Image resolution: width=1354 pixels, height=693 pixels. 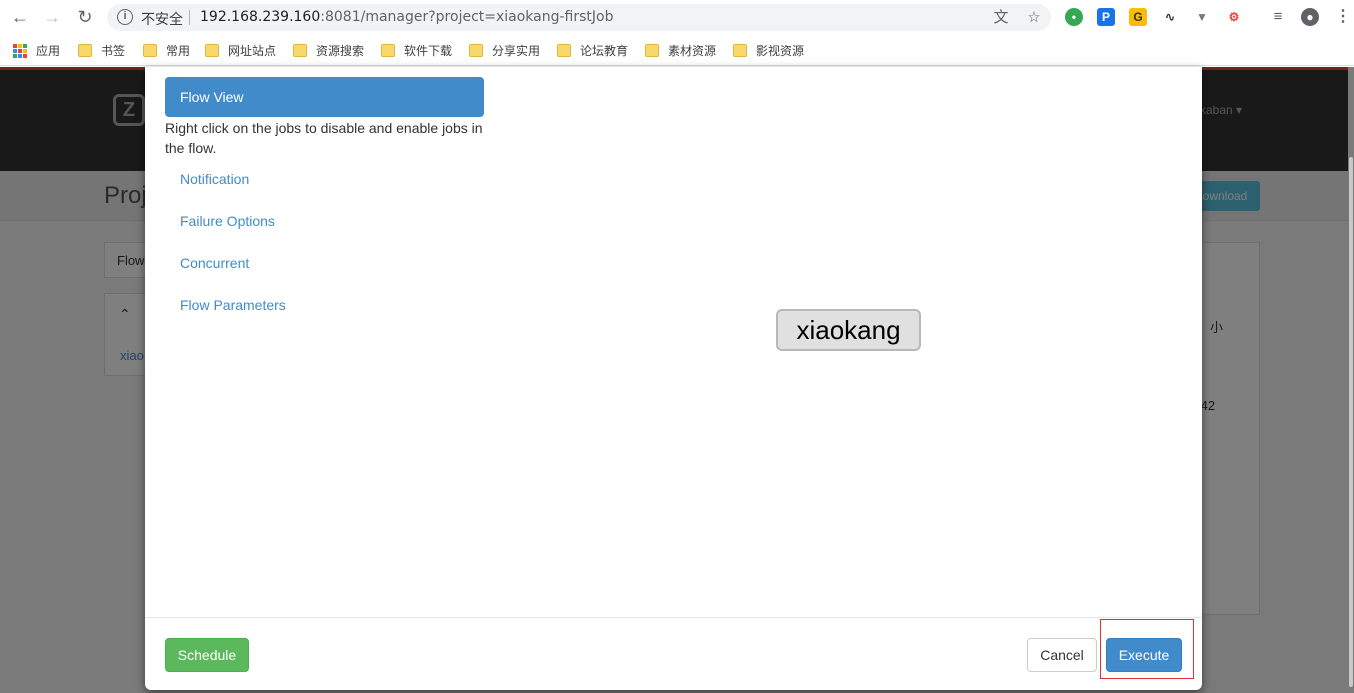 I want to click on extension-v-icon: ▼, so click(x=1202, y=17).